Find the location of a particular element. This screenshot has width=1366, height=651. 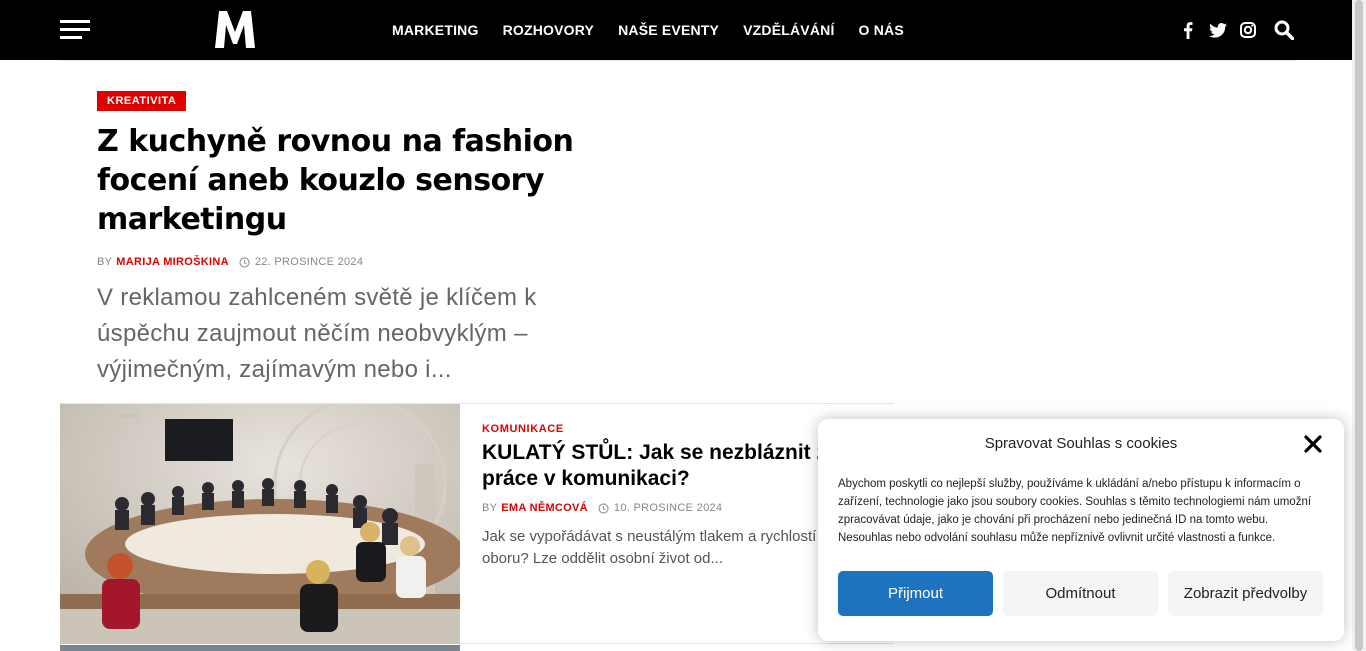

article-byline: BY EMA NĚMCOVÁ 10. PROSINCE 2024 is located at coordinates (602, 508).